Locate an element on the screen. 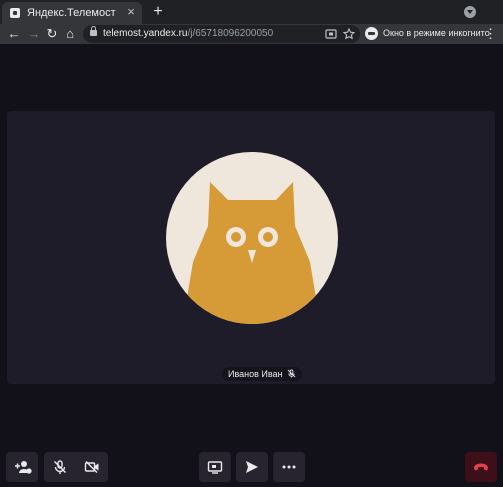 Image resolution: width=503 pixels, height=487 pixels. new-tab-icon: + is located at coordinates (158, 12).